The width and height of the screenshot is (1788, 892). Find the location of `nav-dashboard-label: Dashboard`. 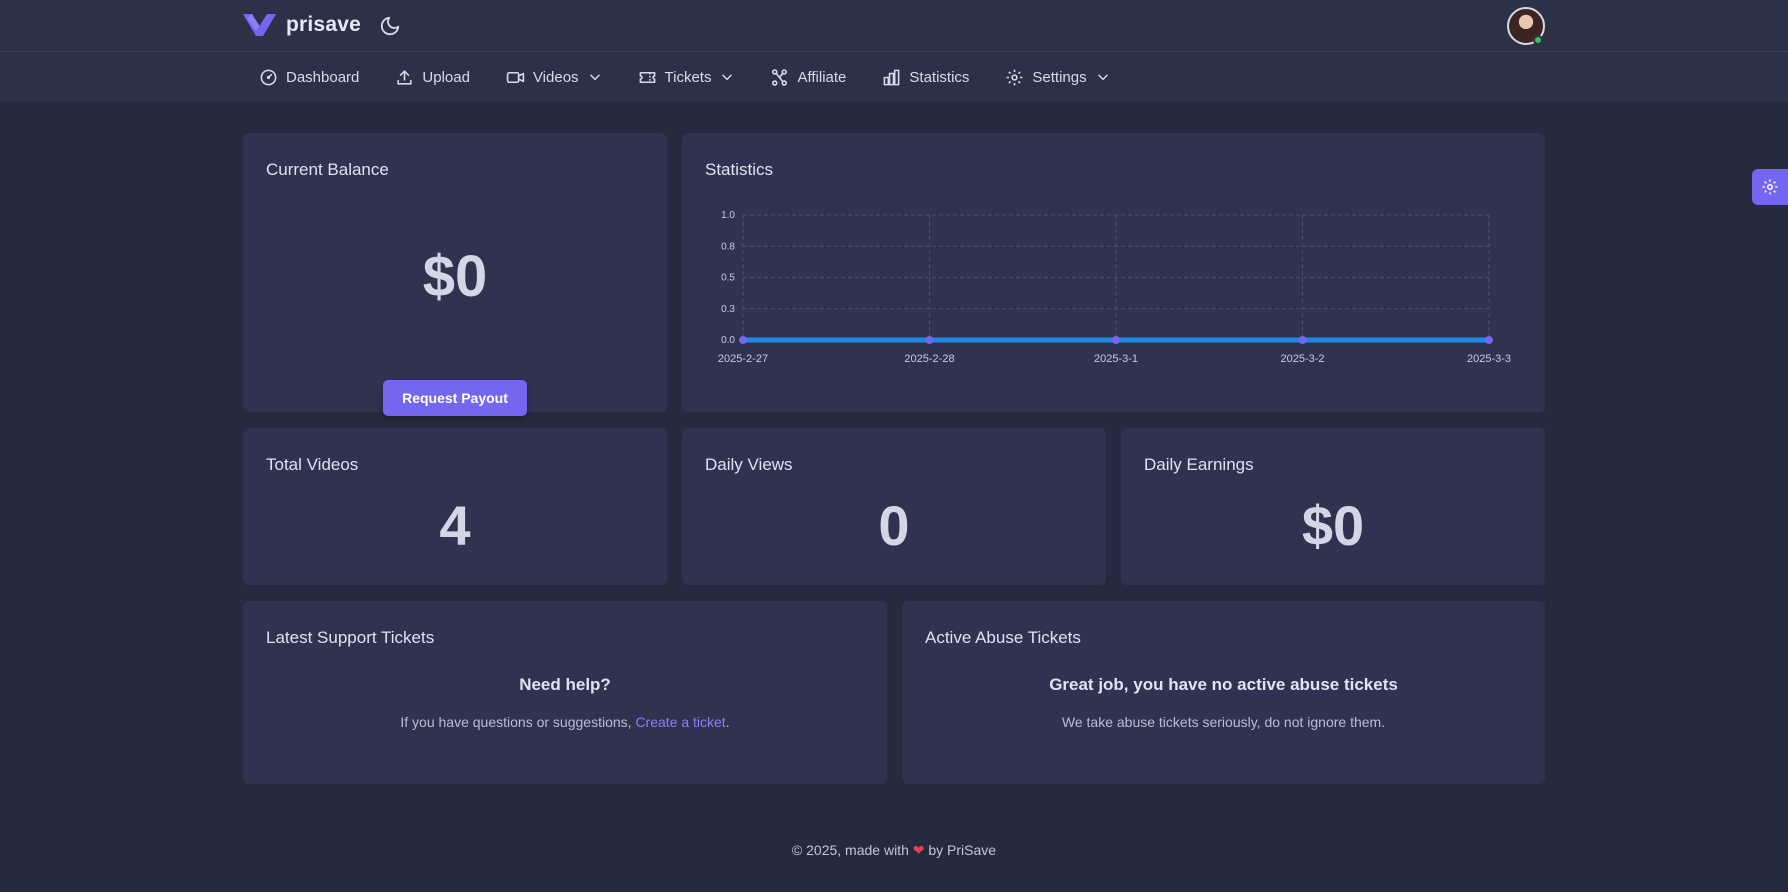

nav-dashboard-label: Dashboard is located at coordinates (323, 77).